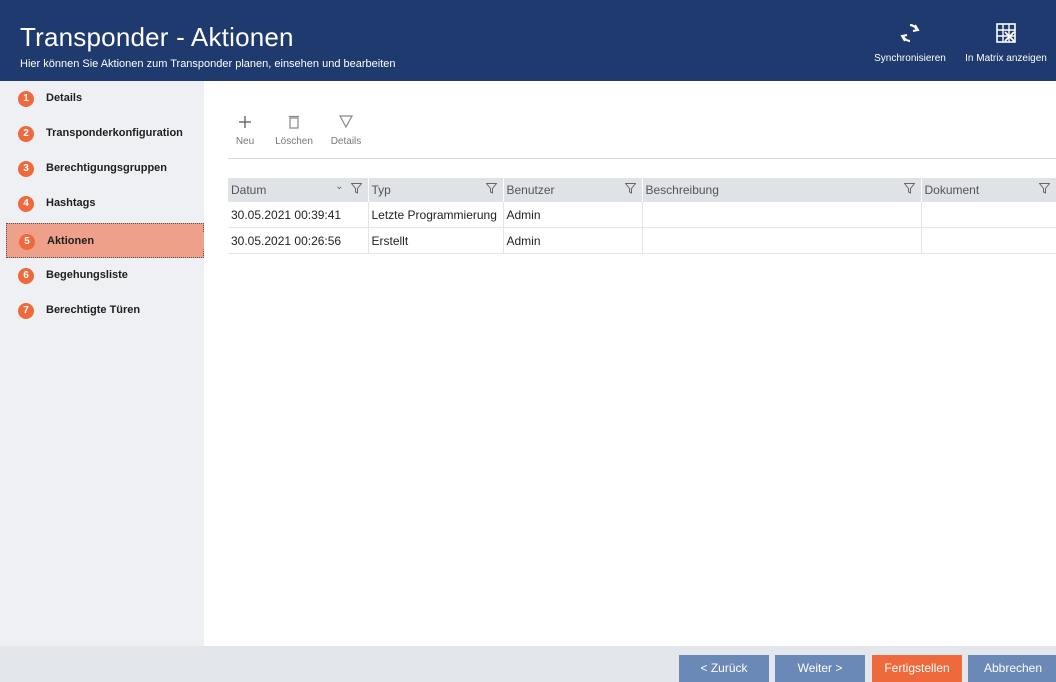 The width and height of the screenshot is (1056, 682). Describe the element at coordinates (1006, 34) in the screenshot. I see `matrix-icon` at that location.